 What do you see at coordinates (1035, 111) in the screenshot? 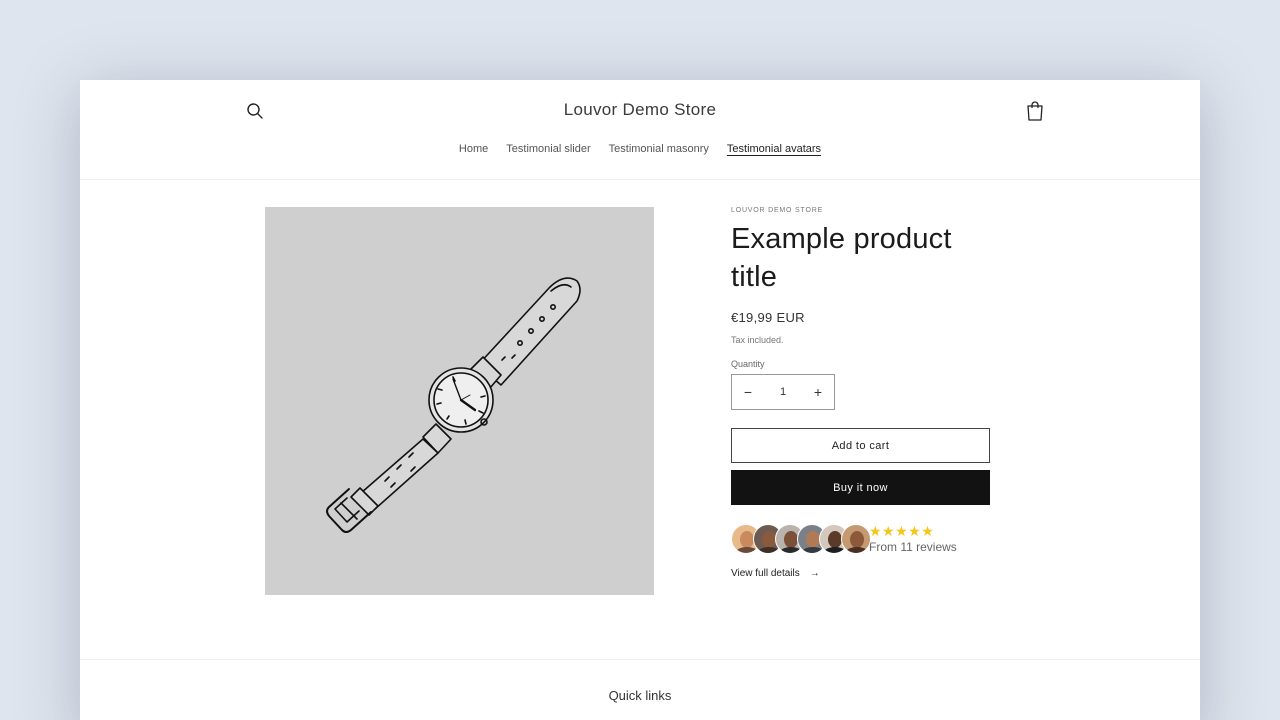
I see `shopping-bag-icon` at bounding box center [1035, 111].